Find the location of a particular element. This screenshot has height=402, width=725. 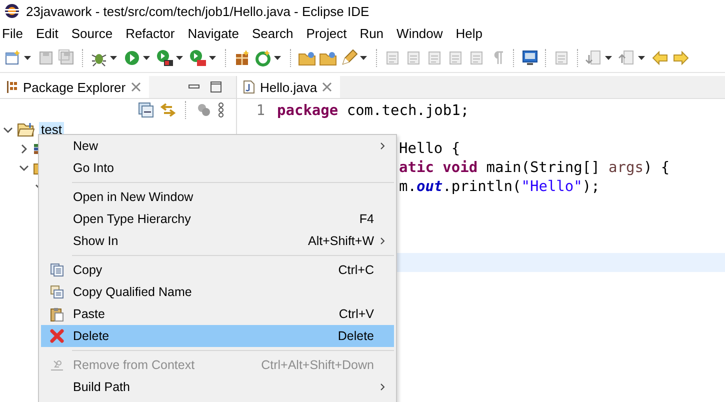

back-arrow-icon is located at coordinates (660, 58).